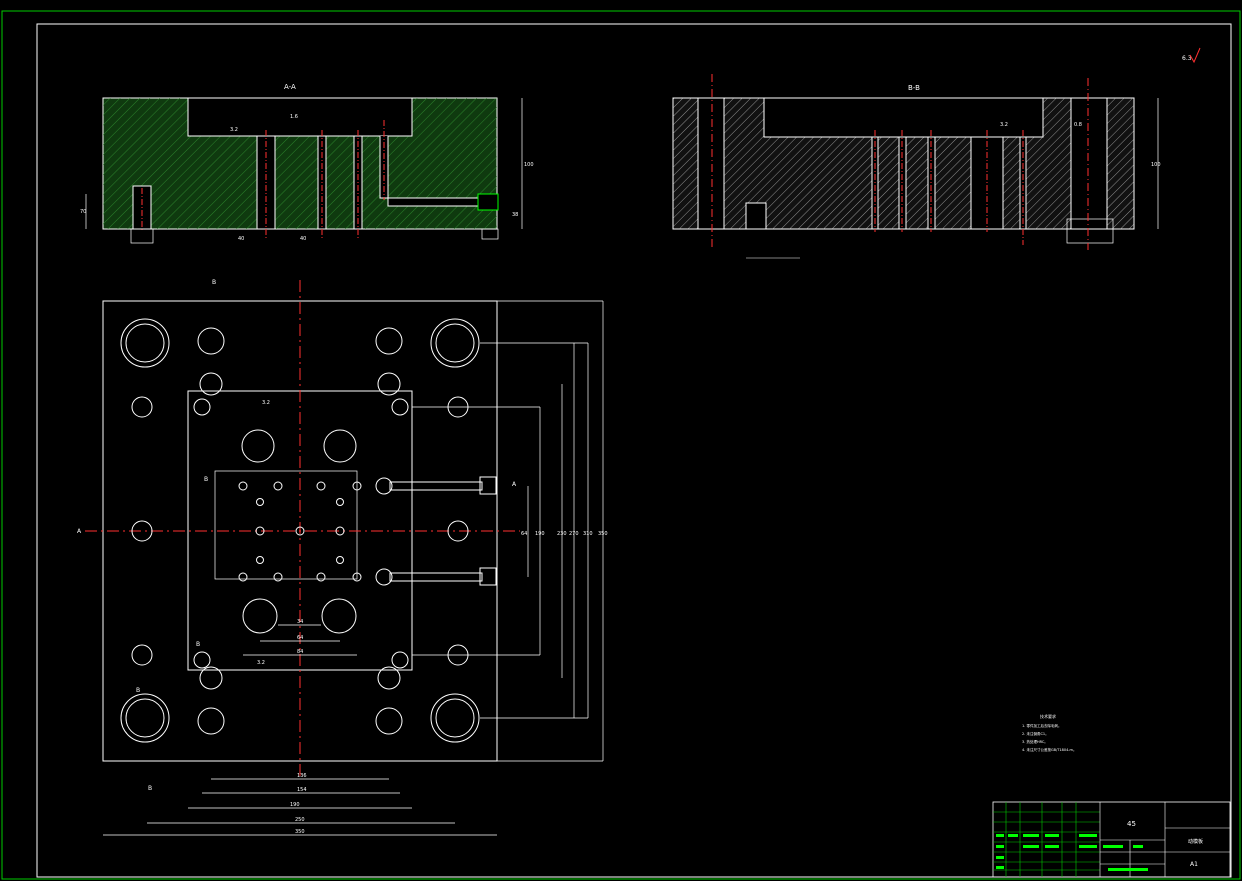  Describe the element at coordinates (574, 534) in the screenshot. I see `svg-text: 270` at that location.